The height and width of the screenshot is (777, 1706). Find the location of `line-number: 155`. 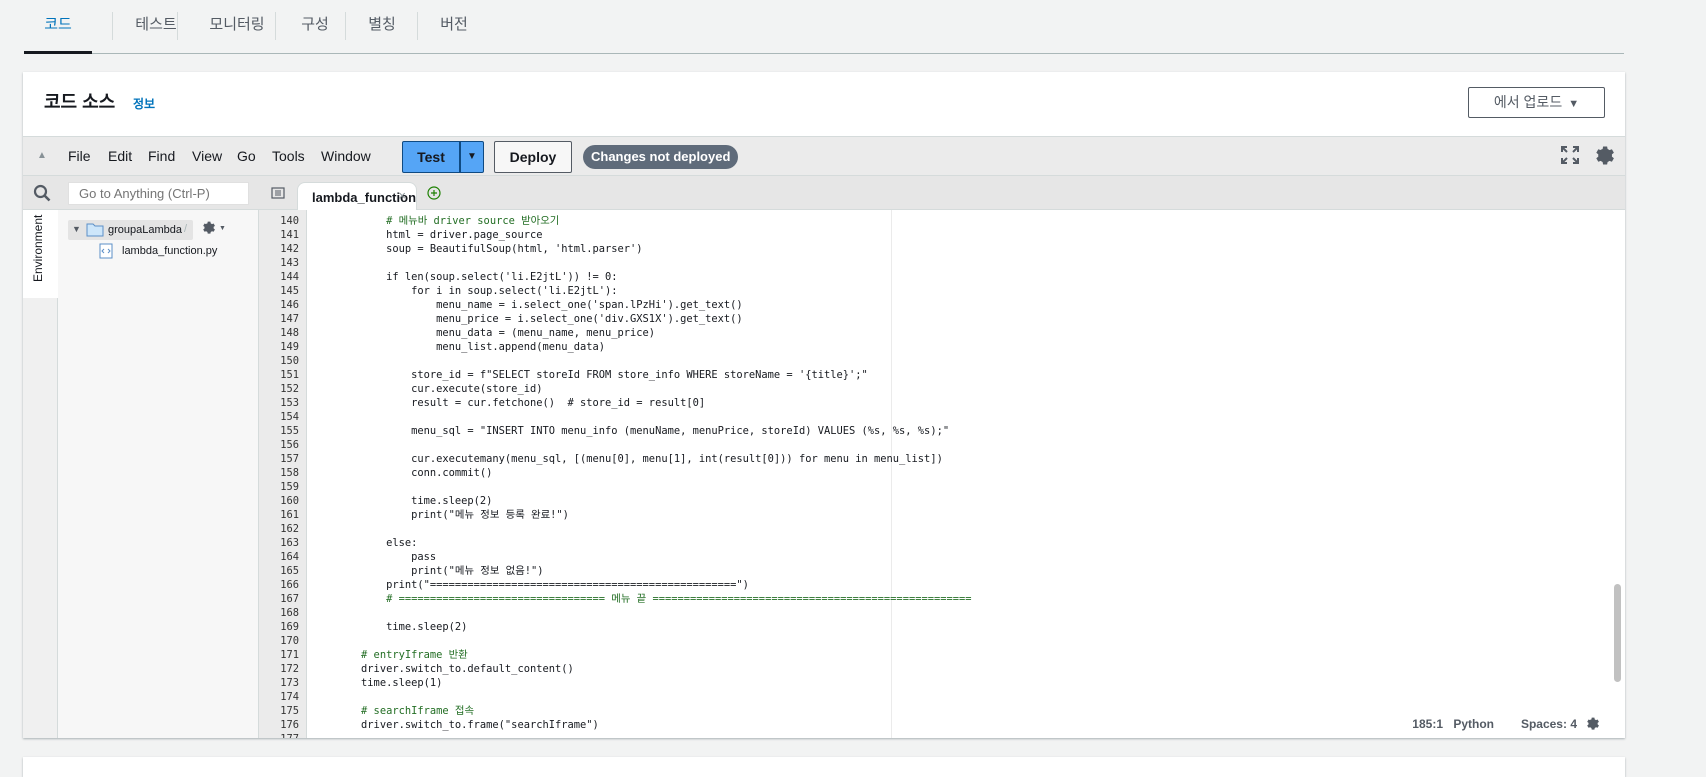

line-number: 155 is located at coordinates (289, 431).